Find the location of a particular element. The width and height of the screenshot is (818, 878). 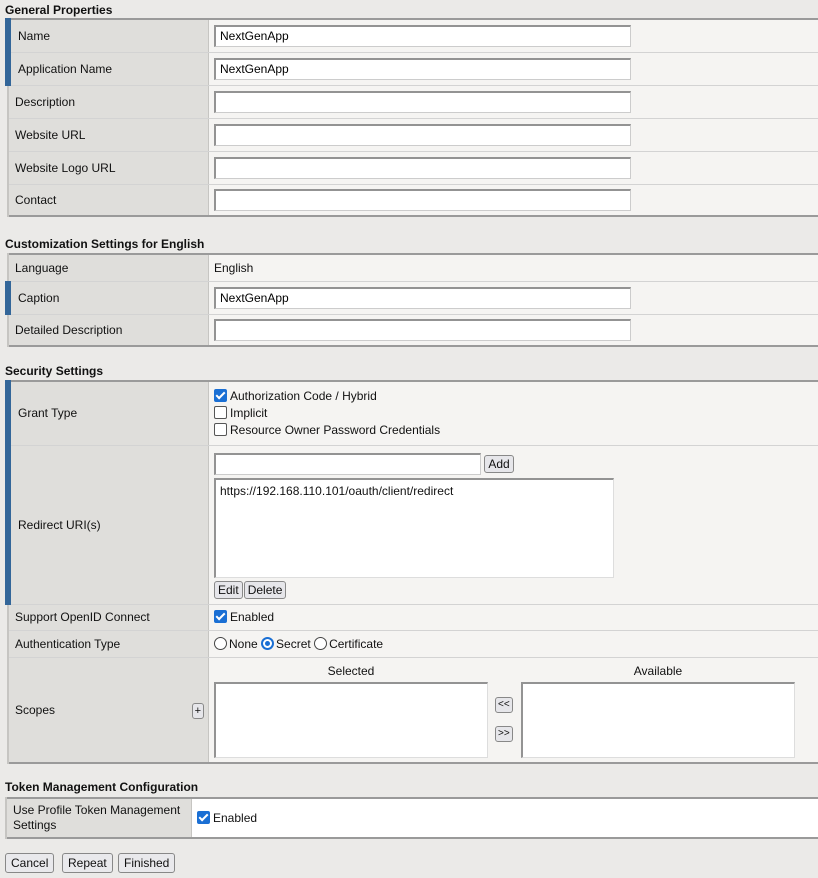

cancel-button: Cancel is located at coordinates (30, 863).